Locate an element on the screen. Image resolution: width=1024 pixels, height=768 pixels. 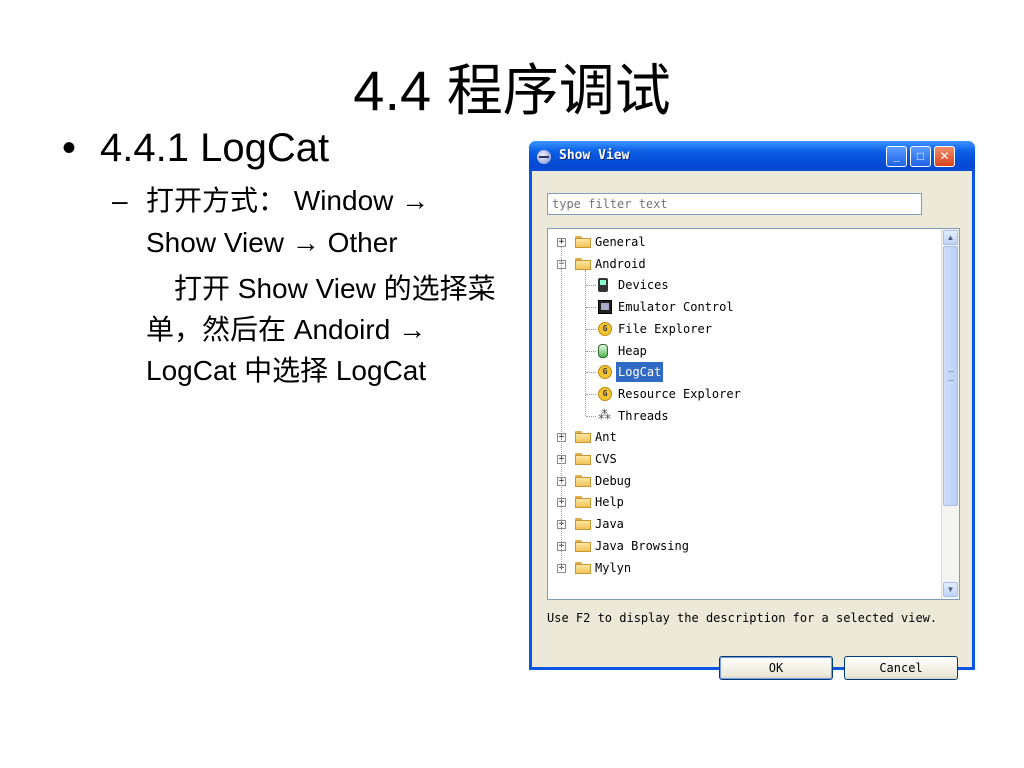
grip-icon is located at coordinates (951, 376).